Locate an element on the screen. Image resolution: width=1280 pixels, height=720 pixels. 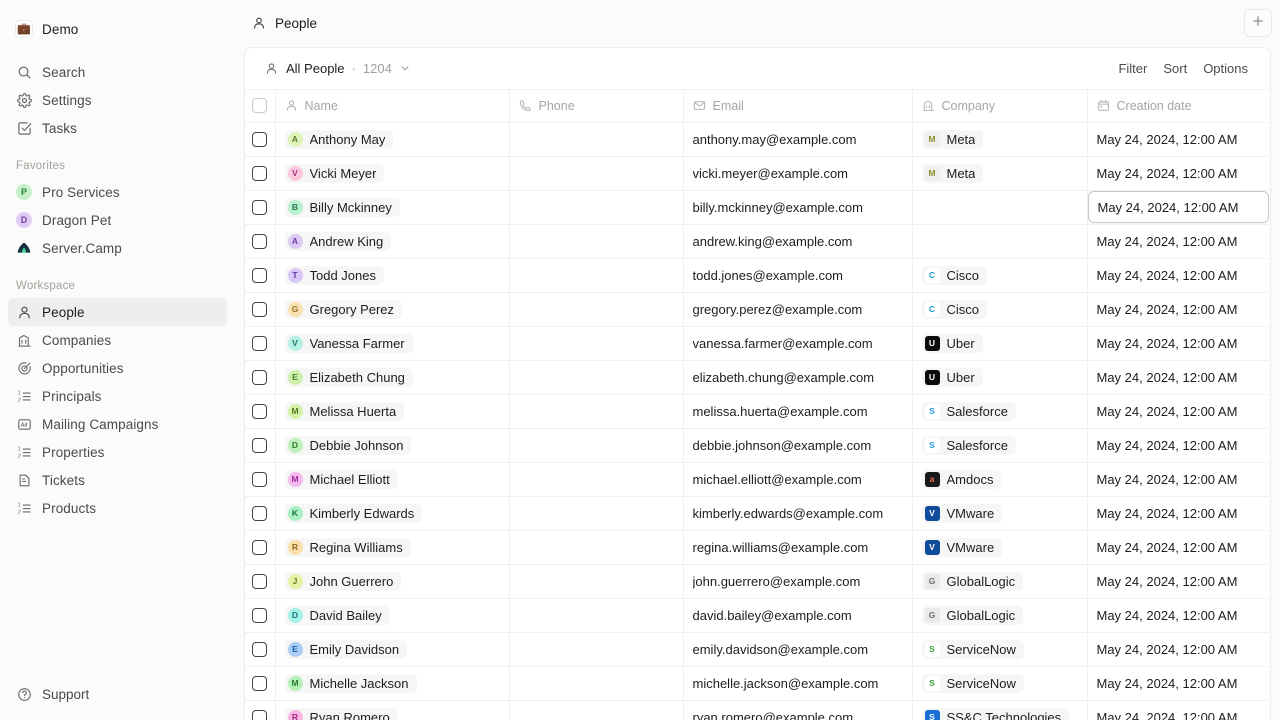
select-all-checkbox is located at coordinates (260, 106).